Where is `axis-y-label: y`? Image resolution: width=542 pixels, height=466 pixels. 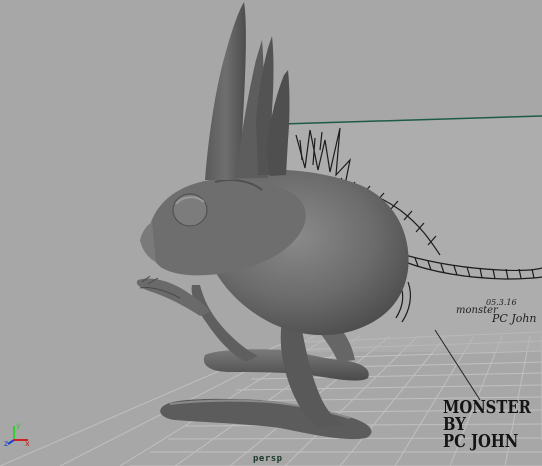 axis-y-label: y is located at coordinates (18, 425).